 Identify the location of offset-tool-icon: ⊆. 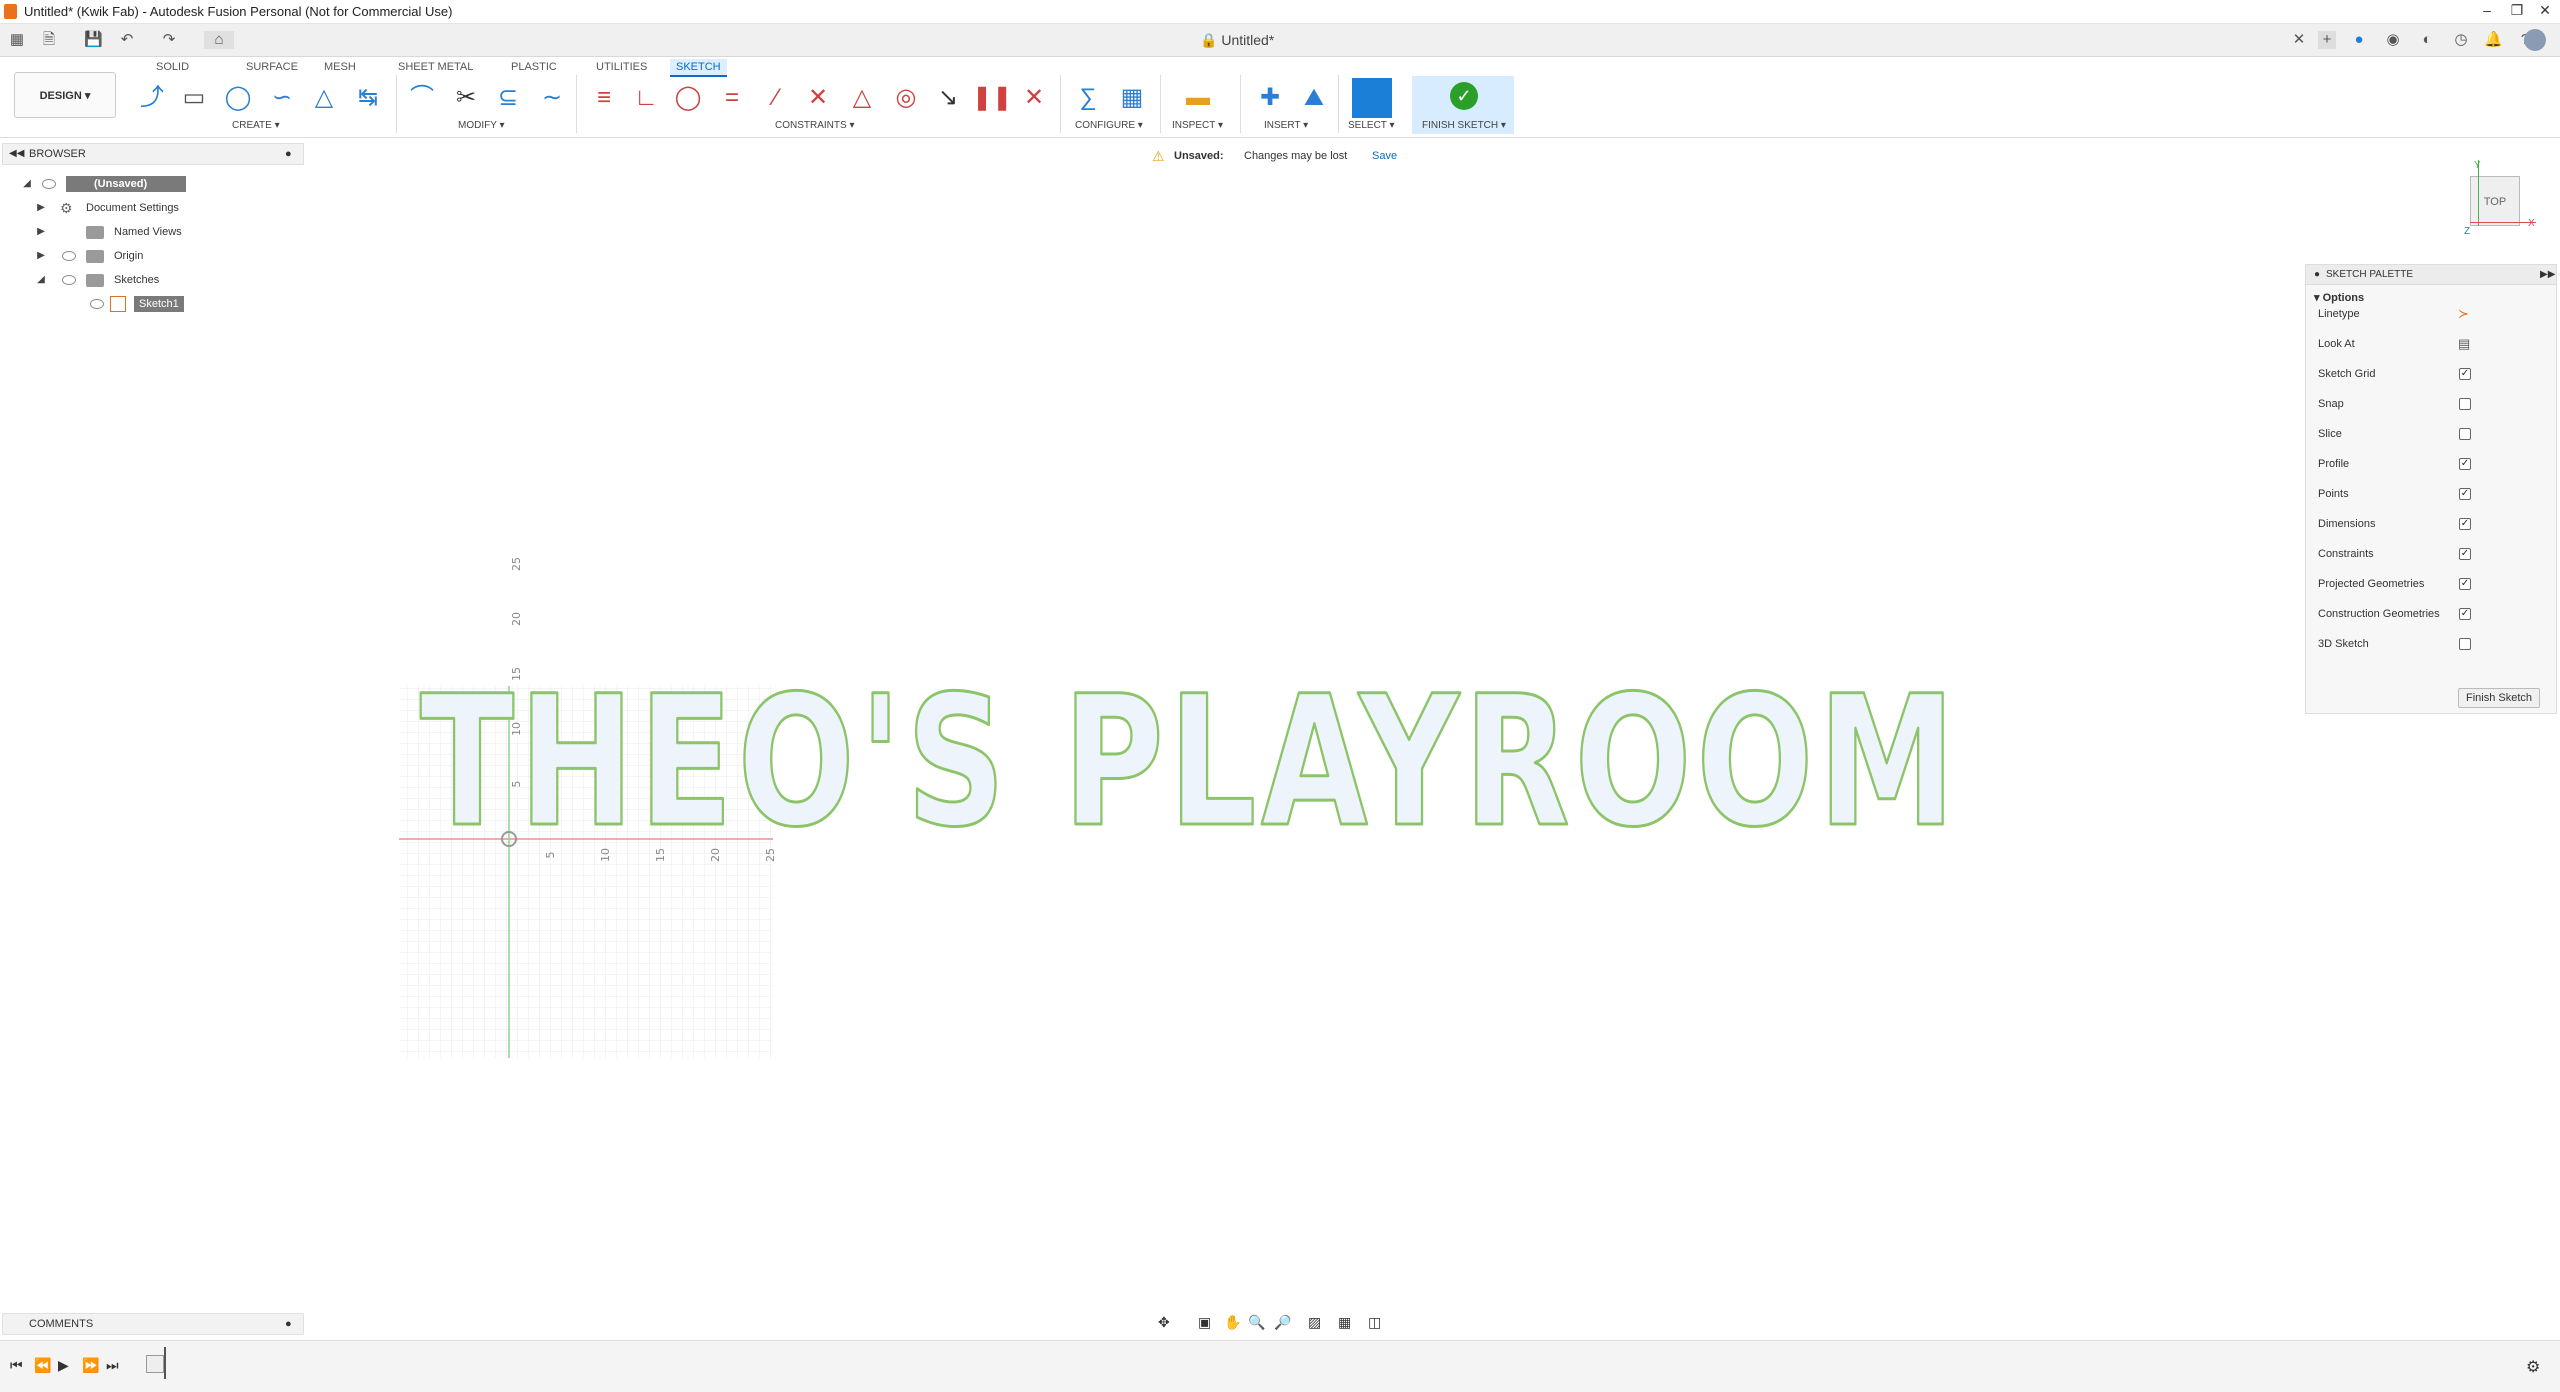
(508, 98).